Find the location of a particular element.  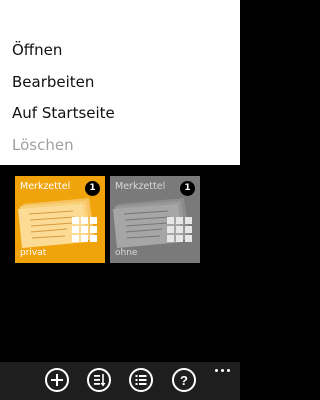

sort-button is located at coordinates (99, 380).